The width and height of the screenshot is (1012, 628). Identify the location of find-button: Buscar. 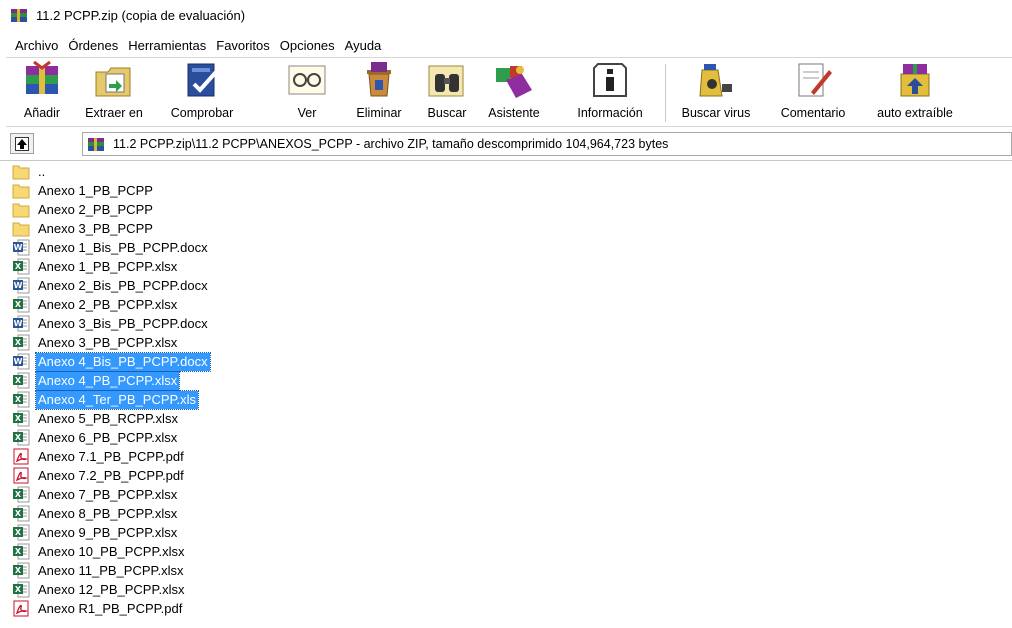
(447, 93).